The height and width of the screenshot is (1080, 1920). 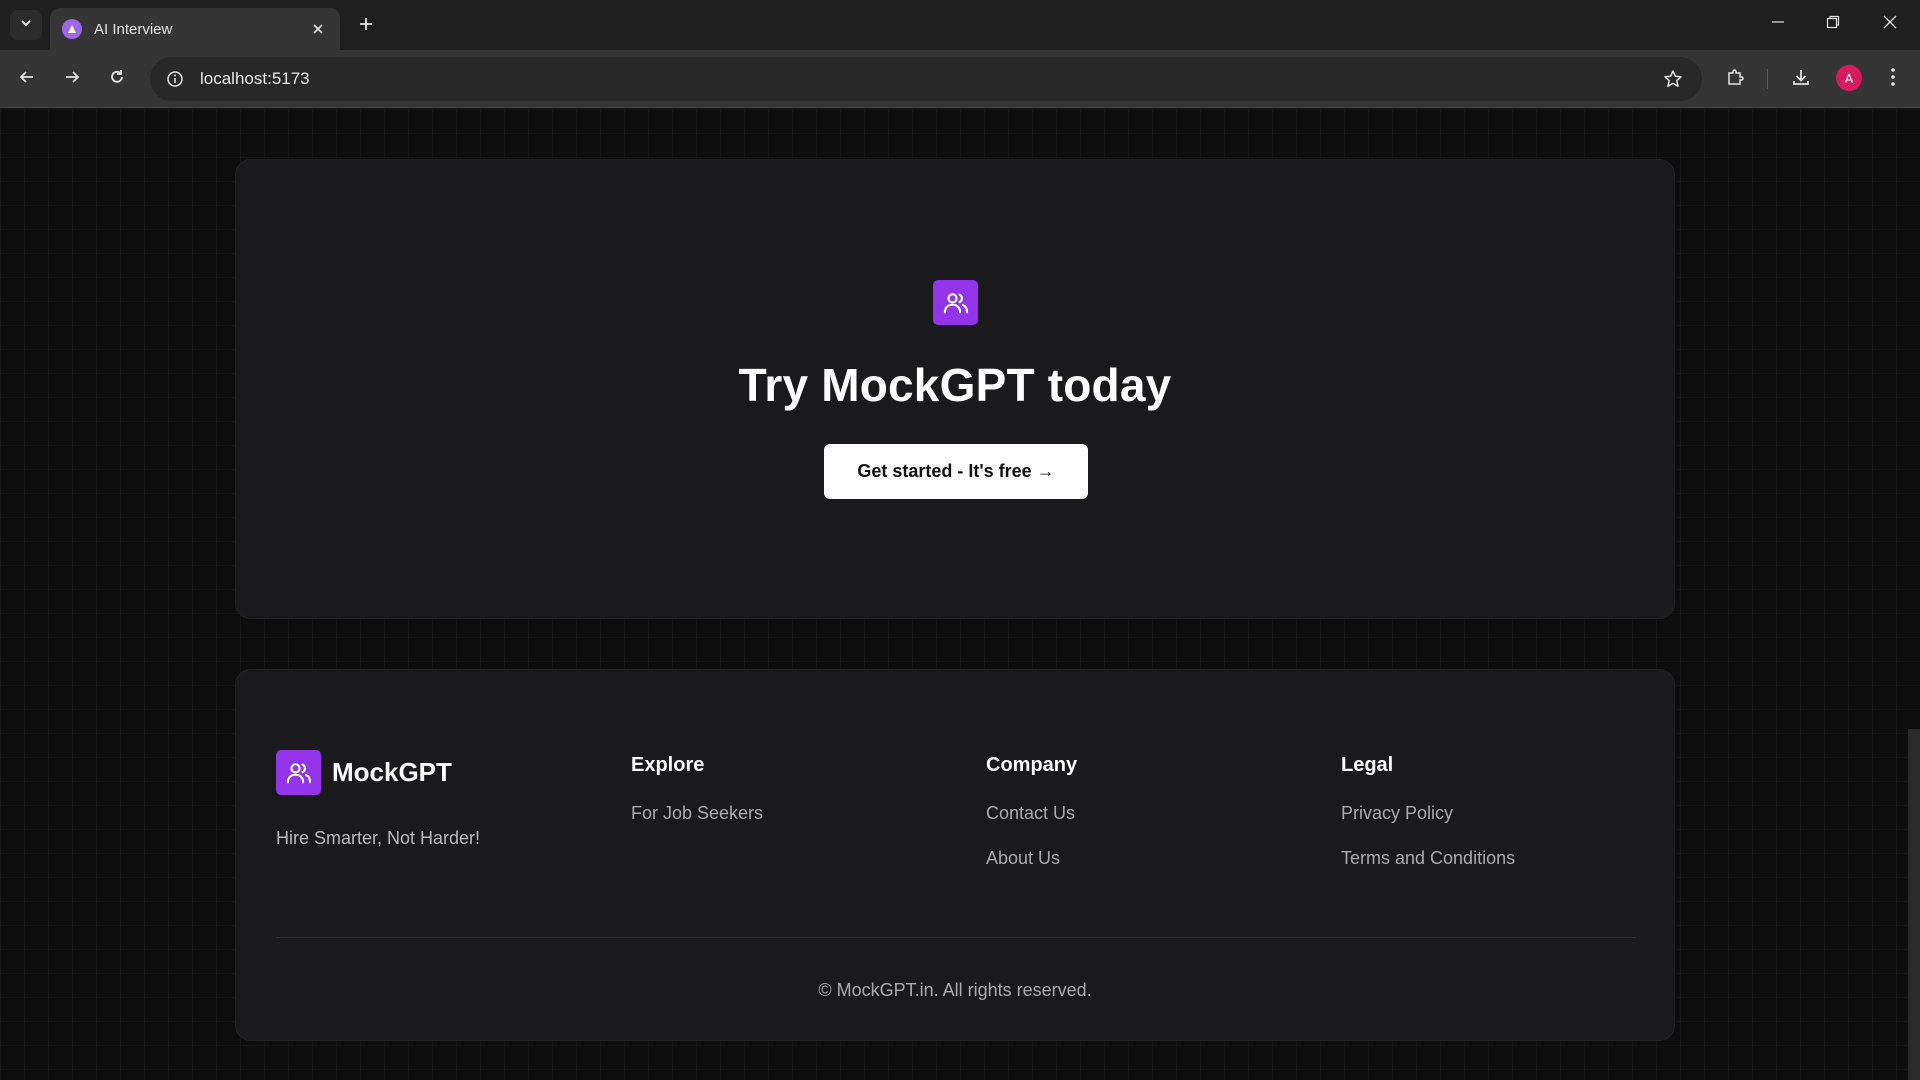 I want to click on minimize-button, so click(x=1778, y=24).